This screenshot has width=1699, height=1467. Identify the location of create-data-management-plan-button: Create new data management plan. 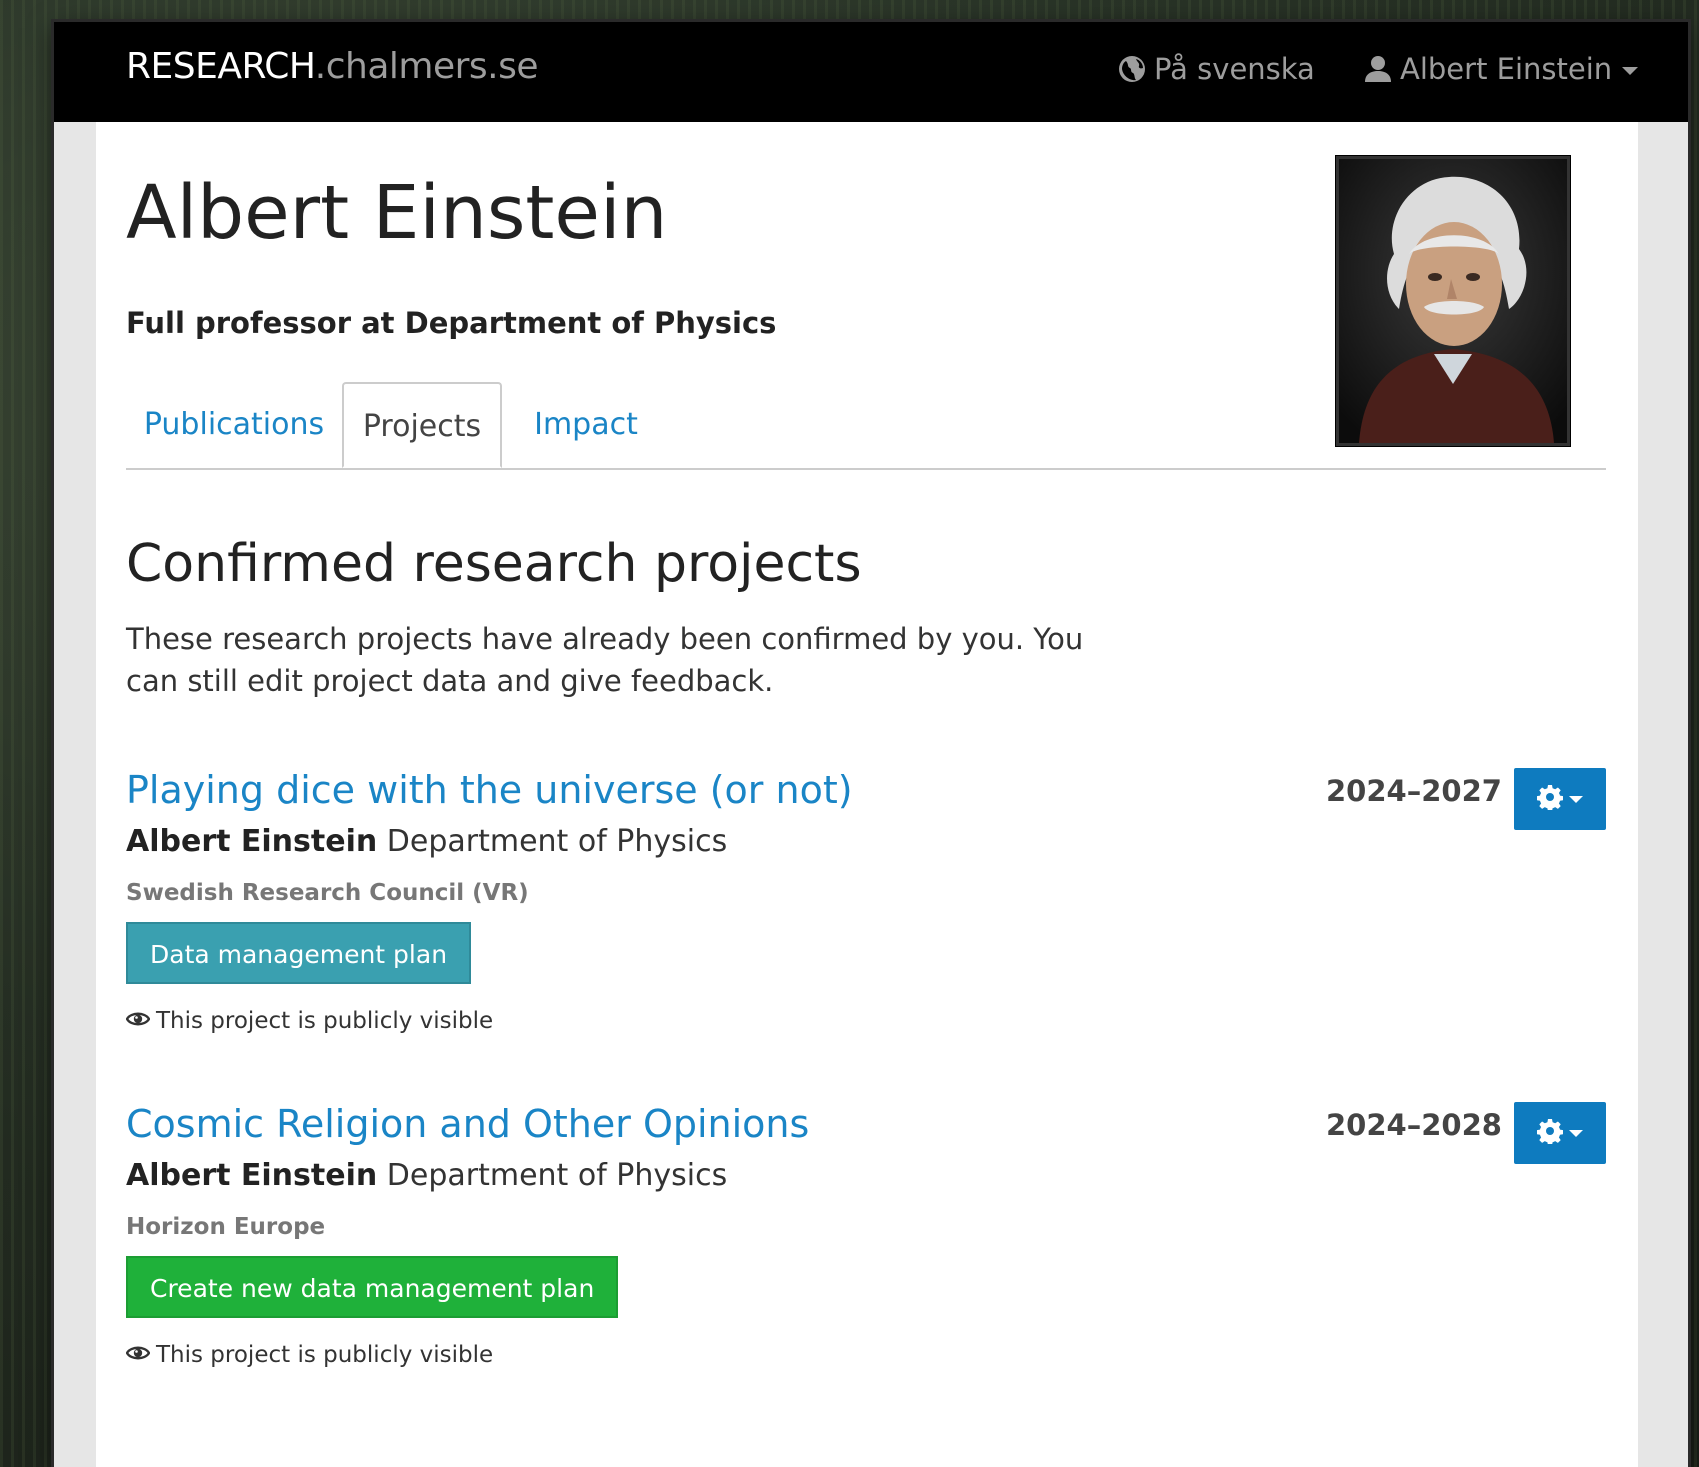
(372, 1287).